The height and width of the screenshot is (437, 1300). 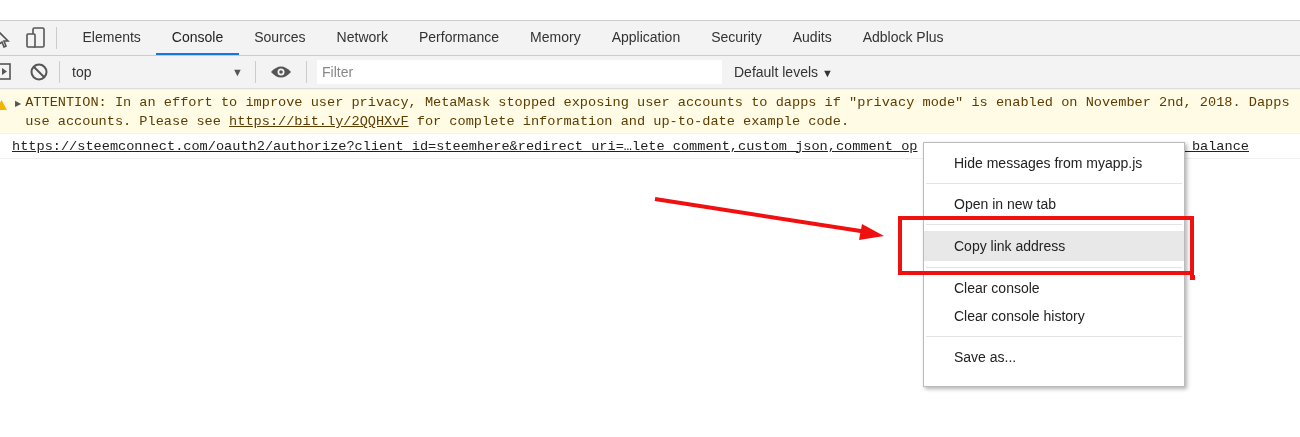 What do you see at coordinates (646, 38) in the screenshot?
I see `tab: Application` at bounding box center [646, 38].